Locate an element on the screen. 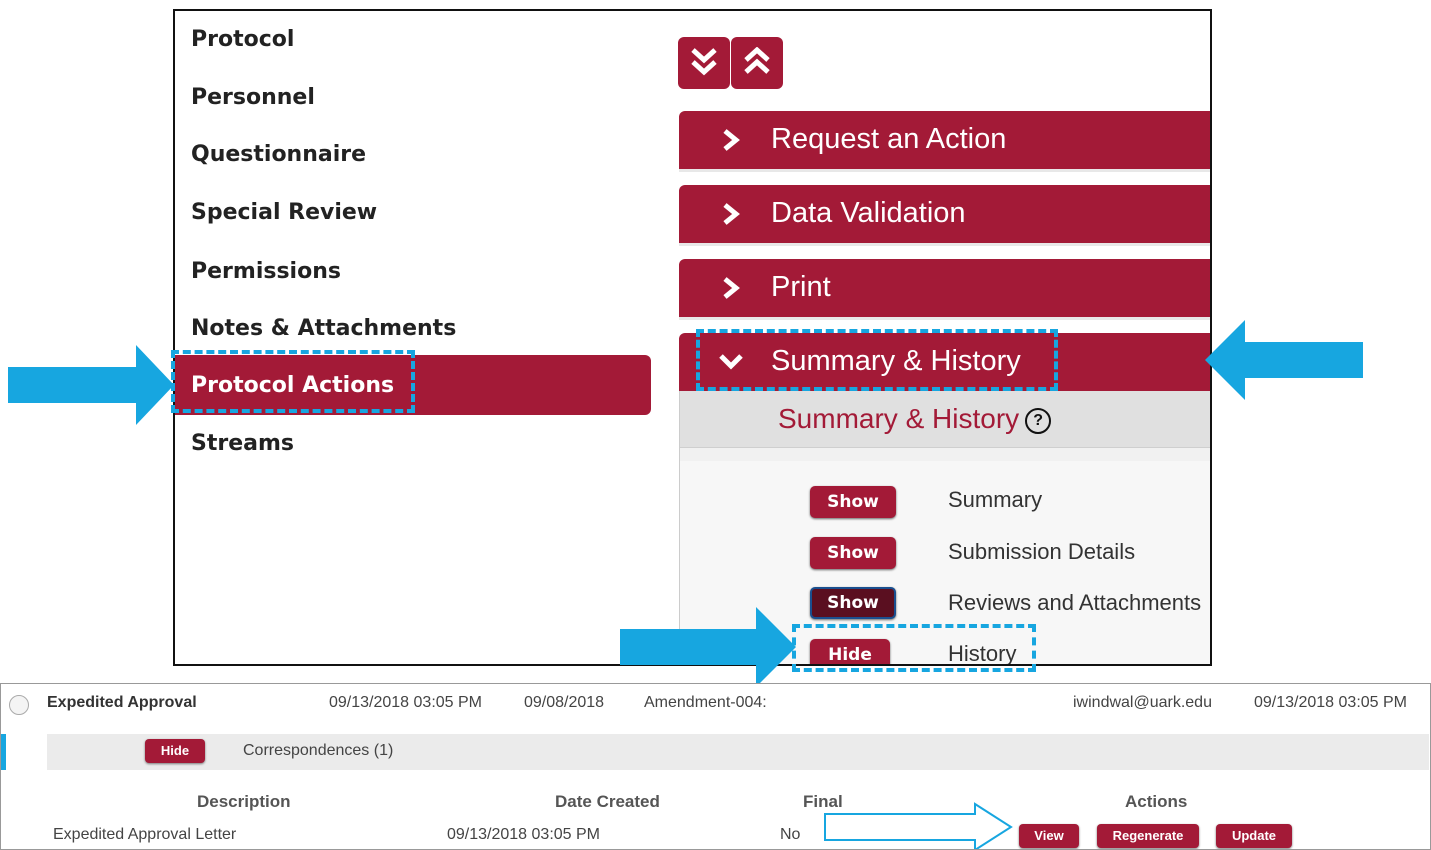  nav-item-questionnaire: Questionnaire is located at coordinates (278, 154).